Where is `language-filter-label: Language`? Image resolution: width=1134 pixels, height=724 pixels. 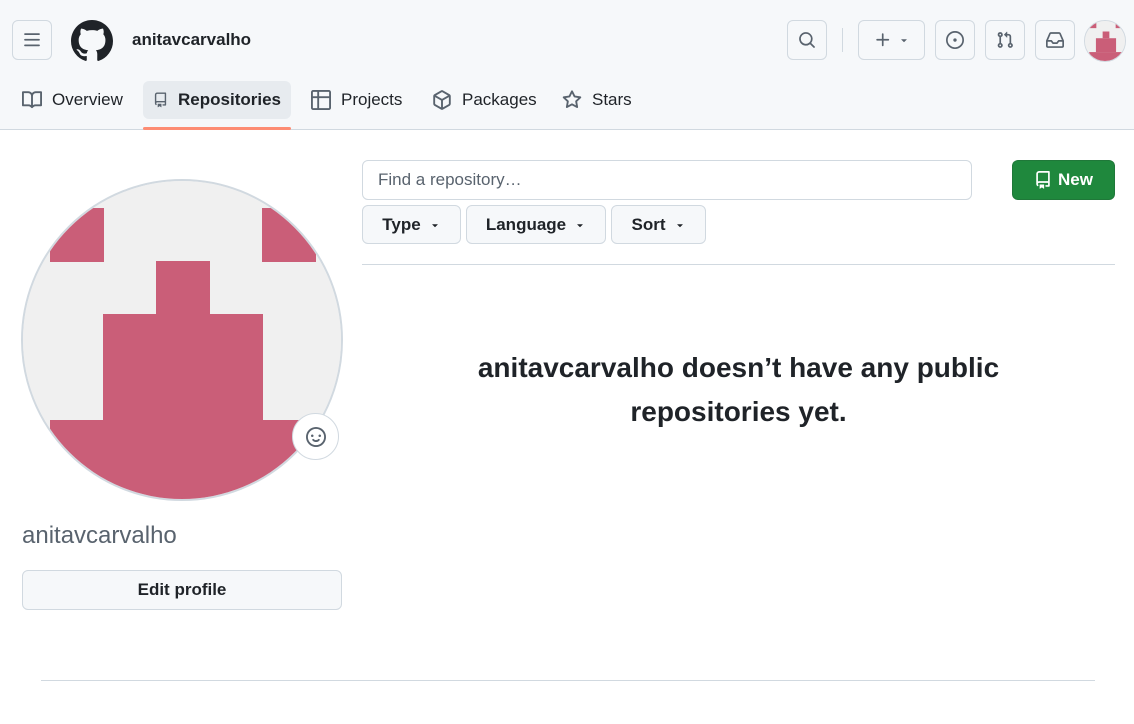 language-filter-label: Language is located at coordinates (526, 224).